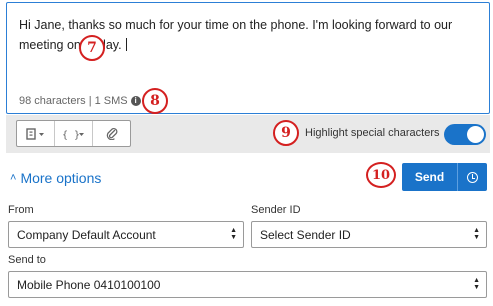 The image size is (493, 306). I want to click on character-counter: 98 characters | 1 SMS i, so click(80, 101).